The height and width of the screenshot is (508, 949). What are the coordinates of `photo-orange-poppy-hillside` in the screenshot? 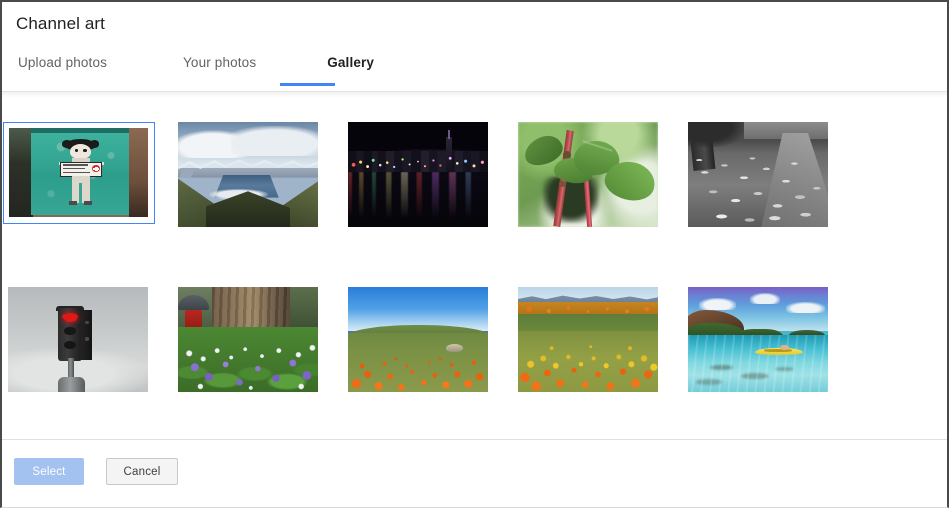 It's located at (418, 339).